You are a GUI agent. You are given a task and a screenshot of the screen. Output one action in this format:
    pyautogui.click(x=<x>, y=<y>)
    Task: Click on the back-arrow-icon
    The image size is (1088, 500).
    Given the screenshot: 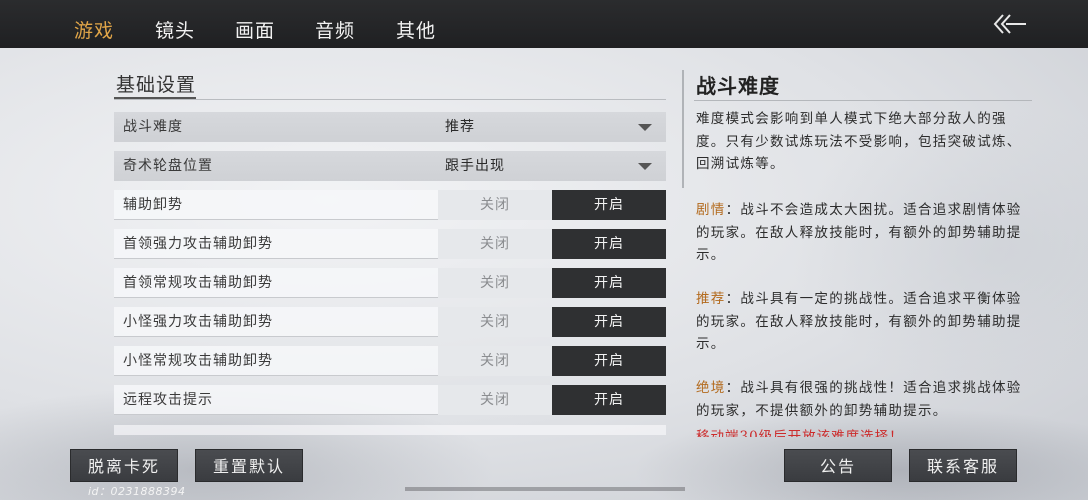 What is the action you would take?
    pyautogui.click(x=1010, y=24)
    